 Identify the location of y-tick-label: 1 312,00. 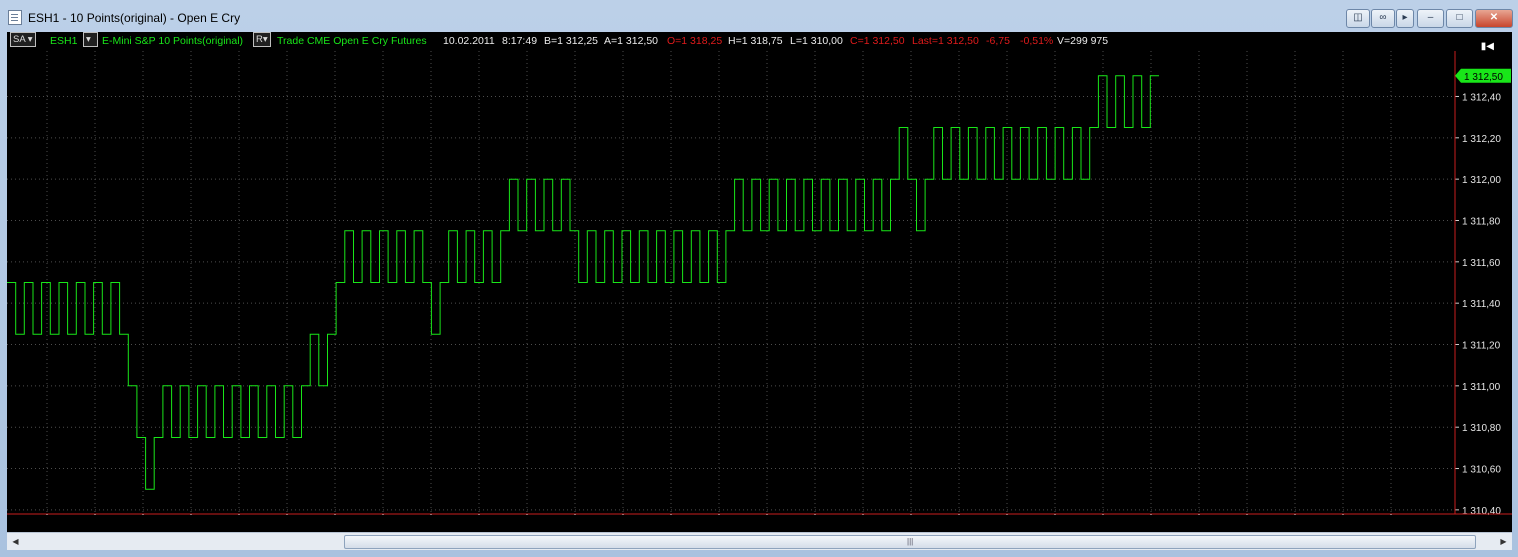
(1481, 180).